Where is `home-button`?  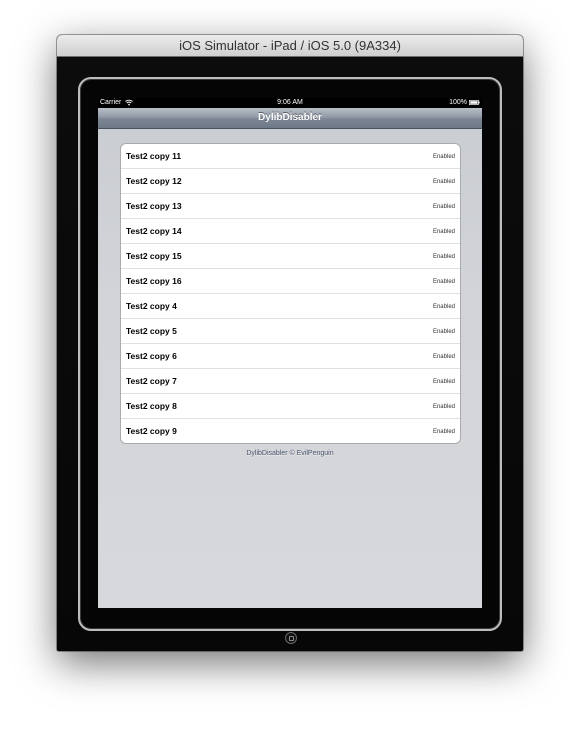
home-button is located at coordinates (291, 638).